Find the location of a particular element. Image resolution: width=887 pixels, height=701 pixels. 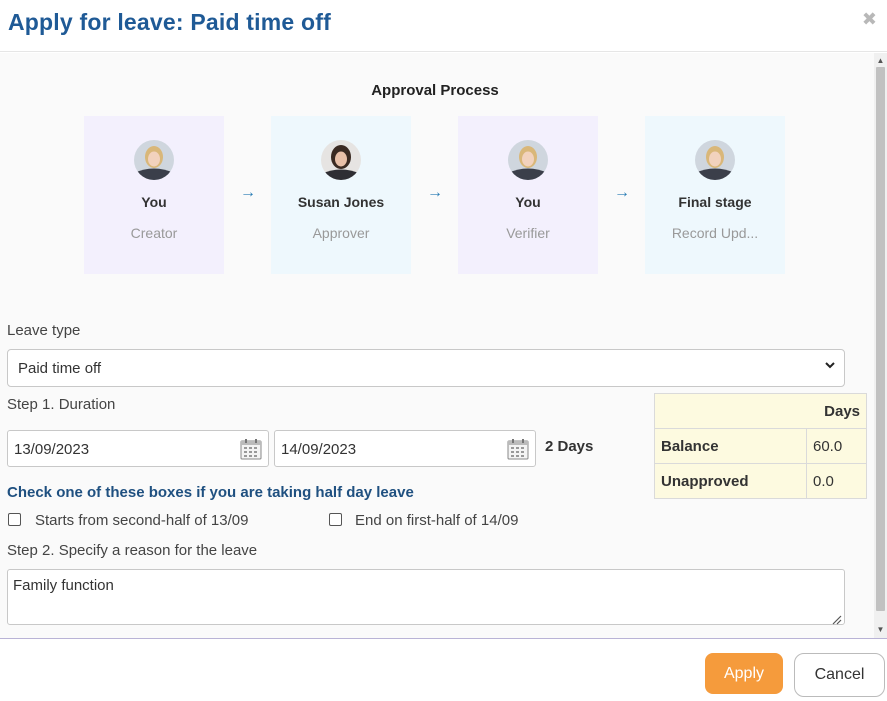

leave-type-value: Paid time off is located at coordinates (60, 368).